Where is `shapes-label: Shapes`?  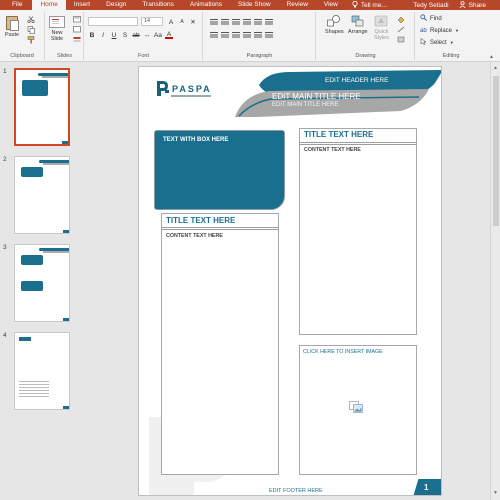
shapes-label: Shapes is located at coordinates (334, 32).